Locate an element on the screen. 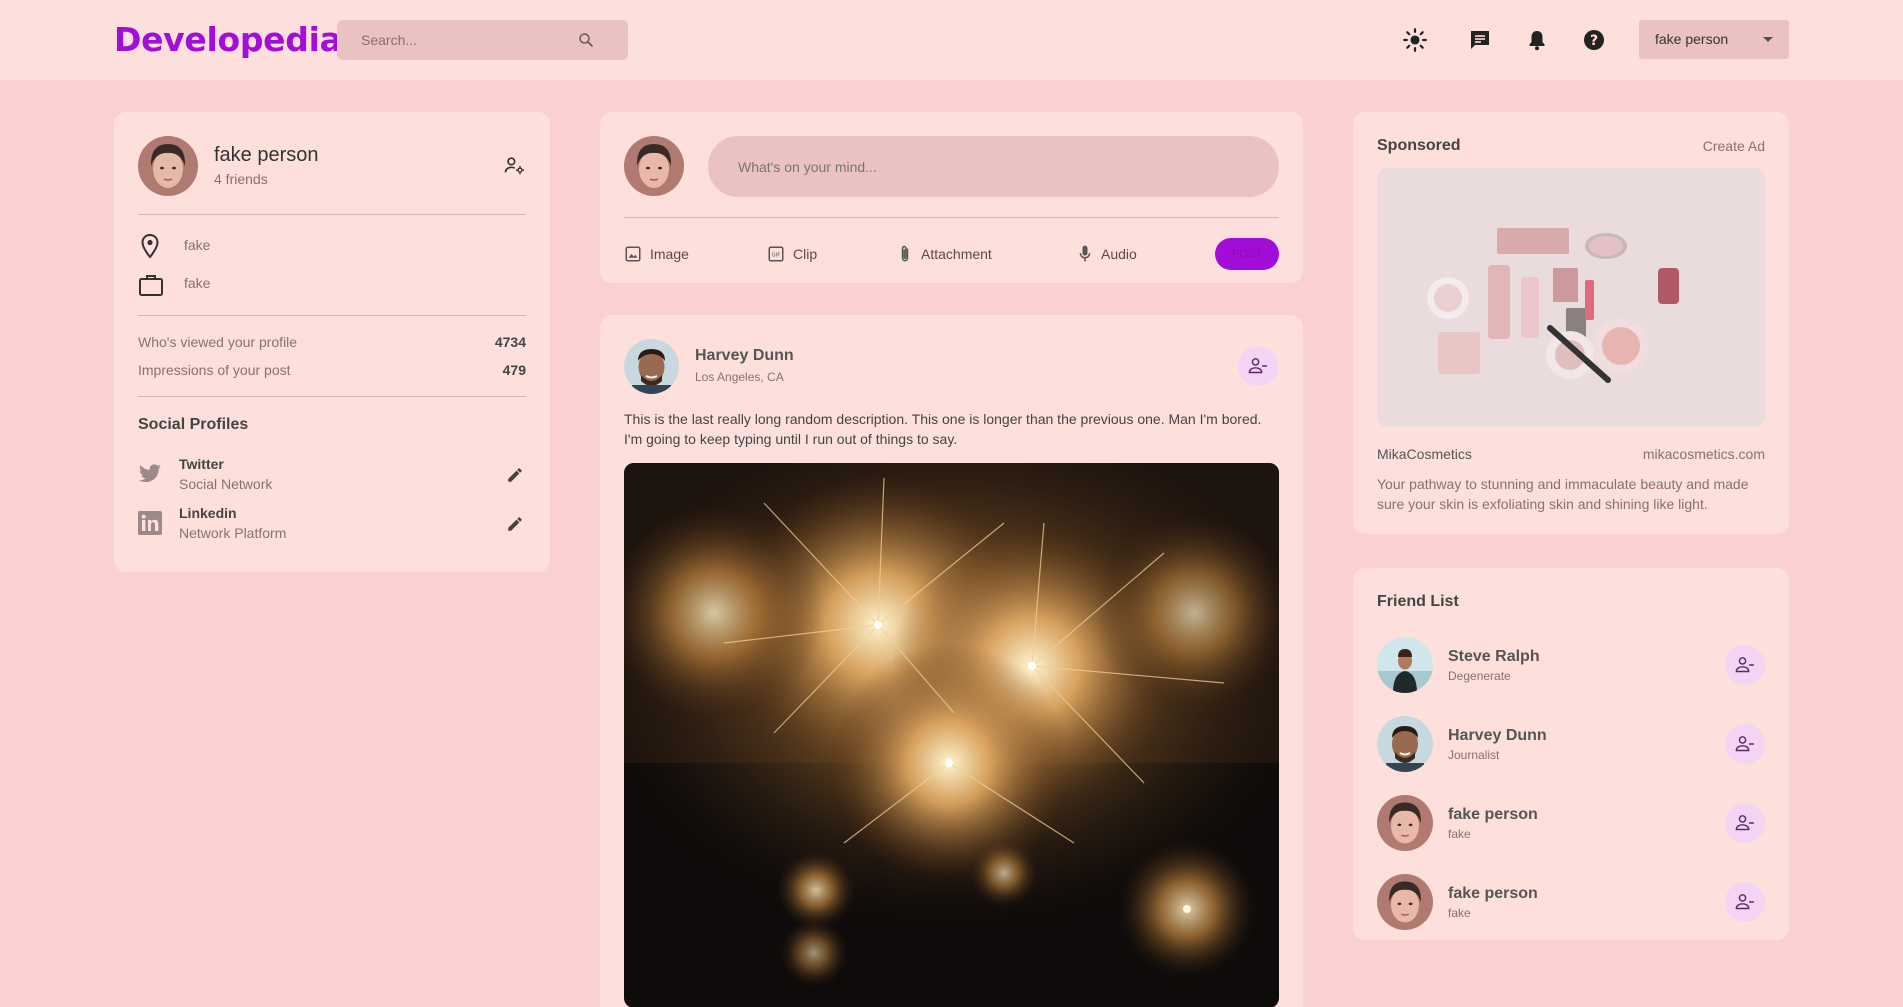 Image resolution: width=1903 pixels, height=1007 pixels. chevron-down-icon is located at coordinates (1768, 39).